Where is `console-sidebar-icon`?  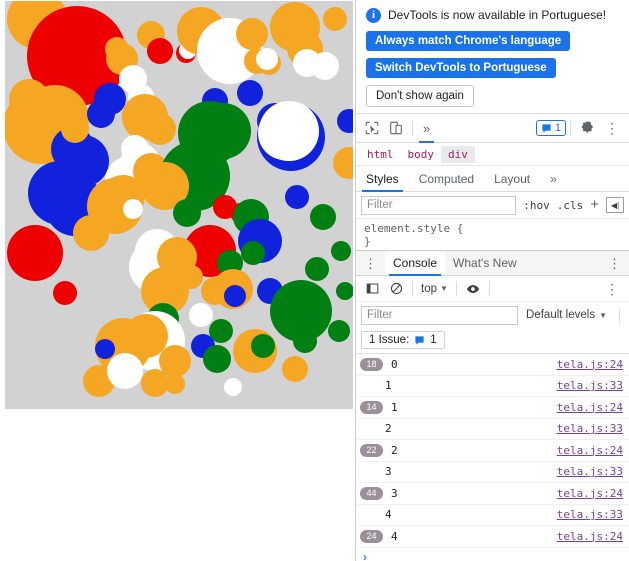 console-sidebar-icon is located at coordinates (372, 289).